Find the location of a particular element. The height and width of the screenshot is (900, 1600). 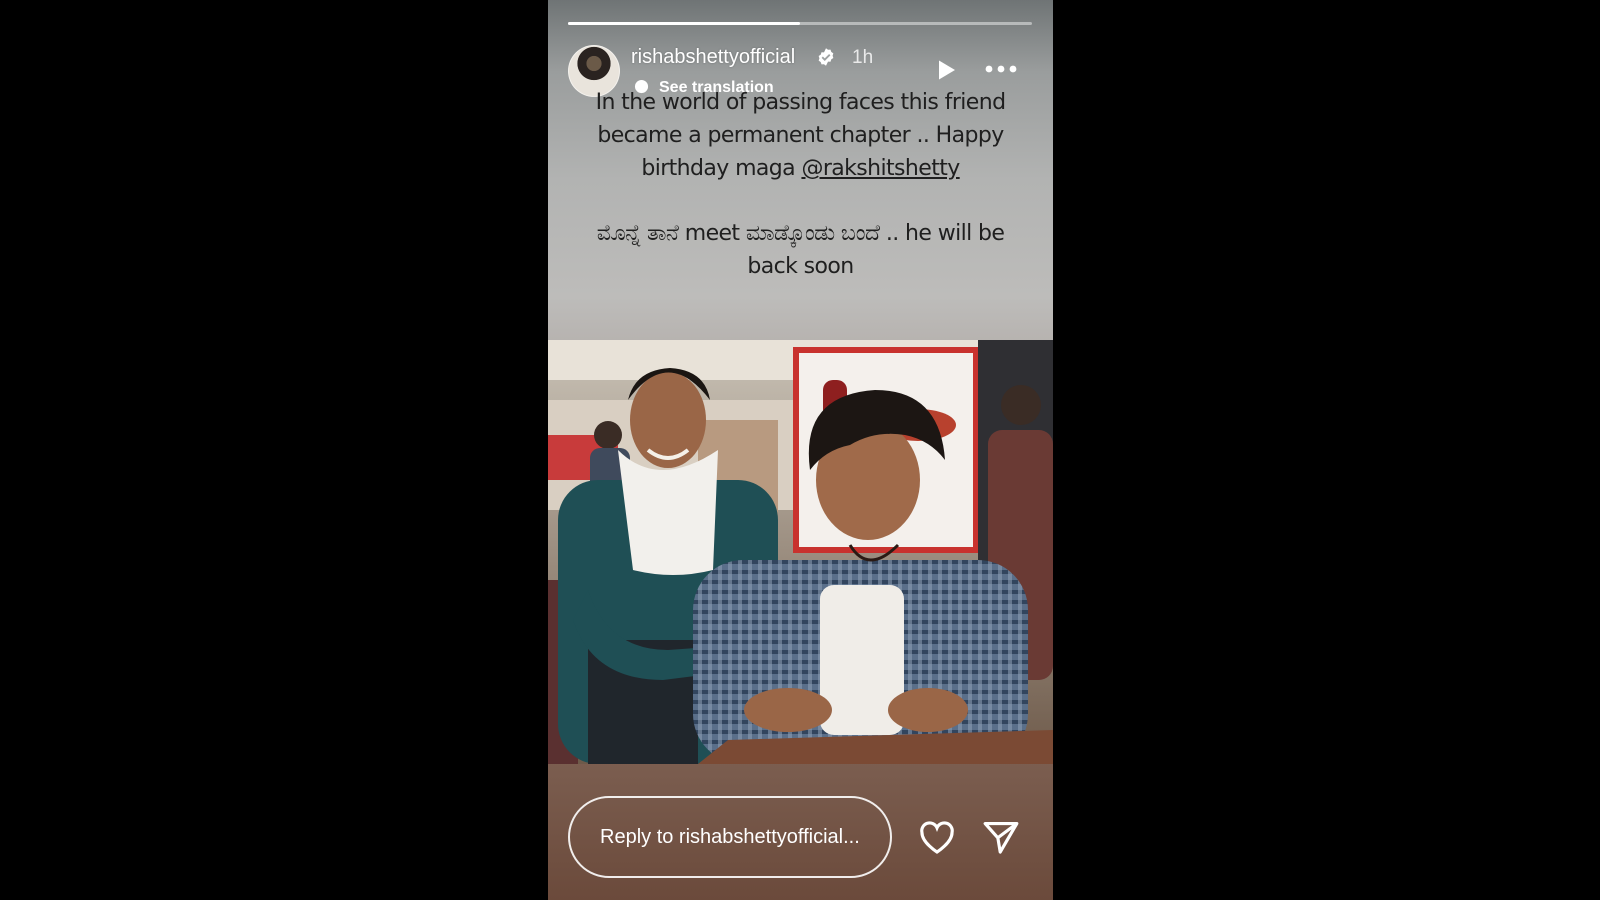

more-options-icon is located at coordinates (1001, 69).